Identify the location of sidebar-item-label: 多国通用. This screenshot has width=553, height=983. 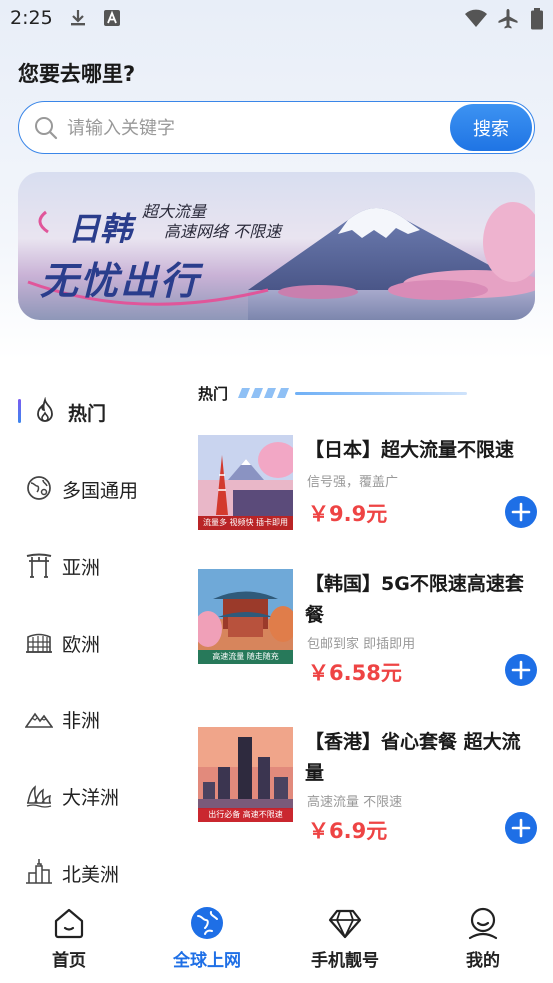
(100, 491).